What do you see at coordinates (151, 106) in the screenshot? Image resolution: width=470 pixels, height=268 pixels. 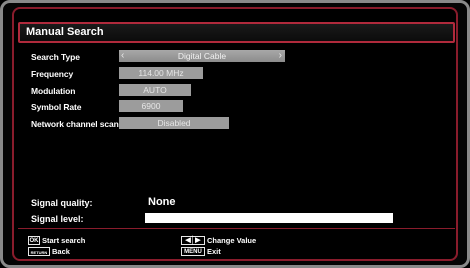 I see `symbol-rate-field: 6900` at bounding box center [151, 106].